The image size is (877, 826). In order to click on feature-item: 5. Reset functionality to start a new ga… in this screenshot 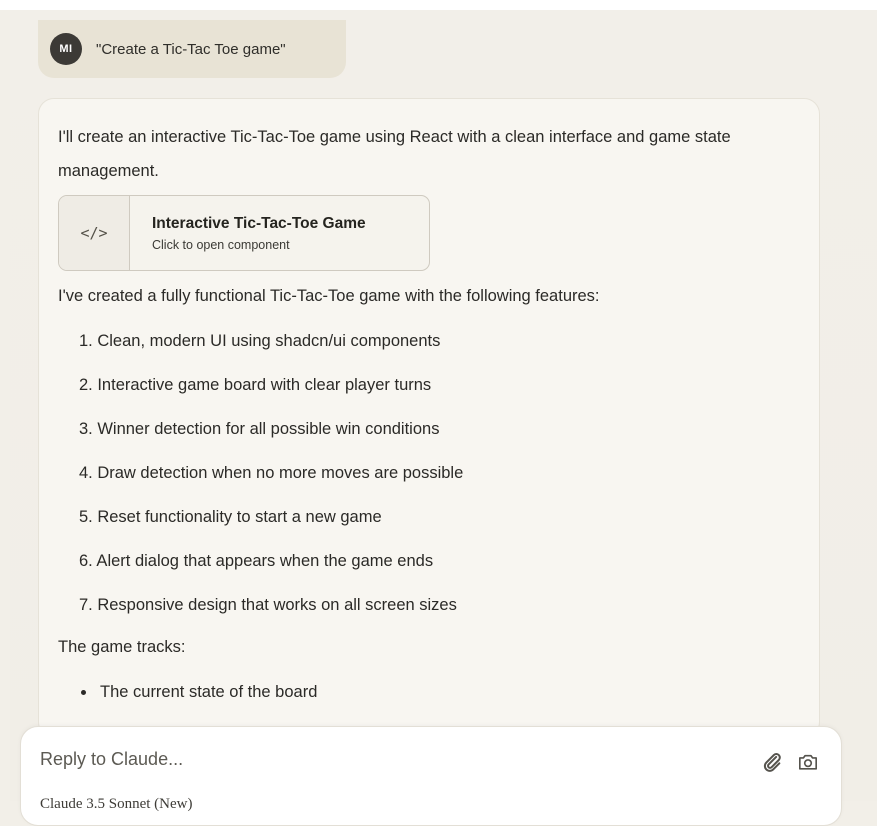, I will do `click(230, 517)`.